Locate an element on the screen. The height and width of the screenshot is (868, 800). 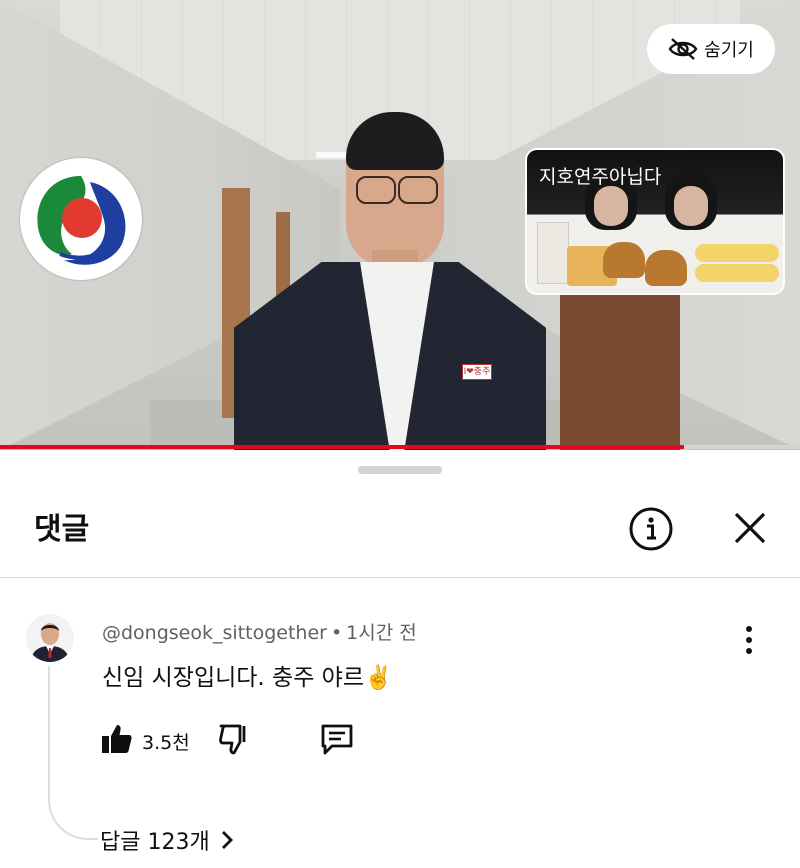
comment-icon is located at coordinates (337, 739).